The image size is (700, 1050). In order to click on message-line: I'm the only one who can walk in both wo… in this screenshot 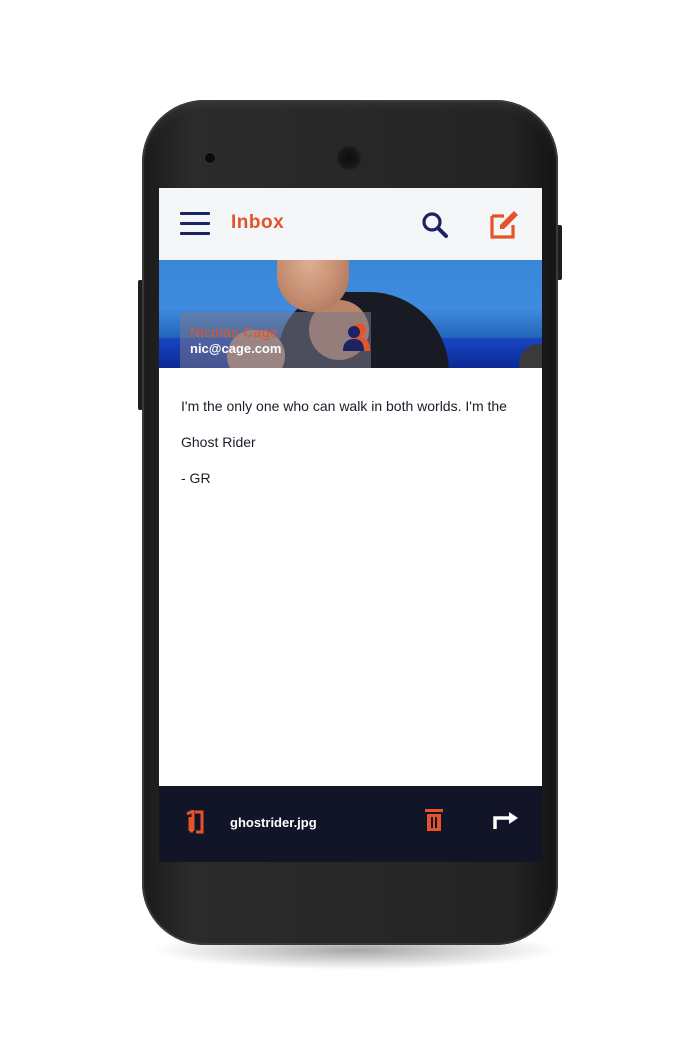, I will do `click(344, 406)`.